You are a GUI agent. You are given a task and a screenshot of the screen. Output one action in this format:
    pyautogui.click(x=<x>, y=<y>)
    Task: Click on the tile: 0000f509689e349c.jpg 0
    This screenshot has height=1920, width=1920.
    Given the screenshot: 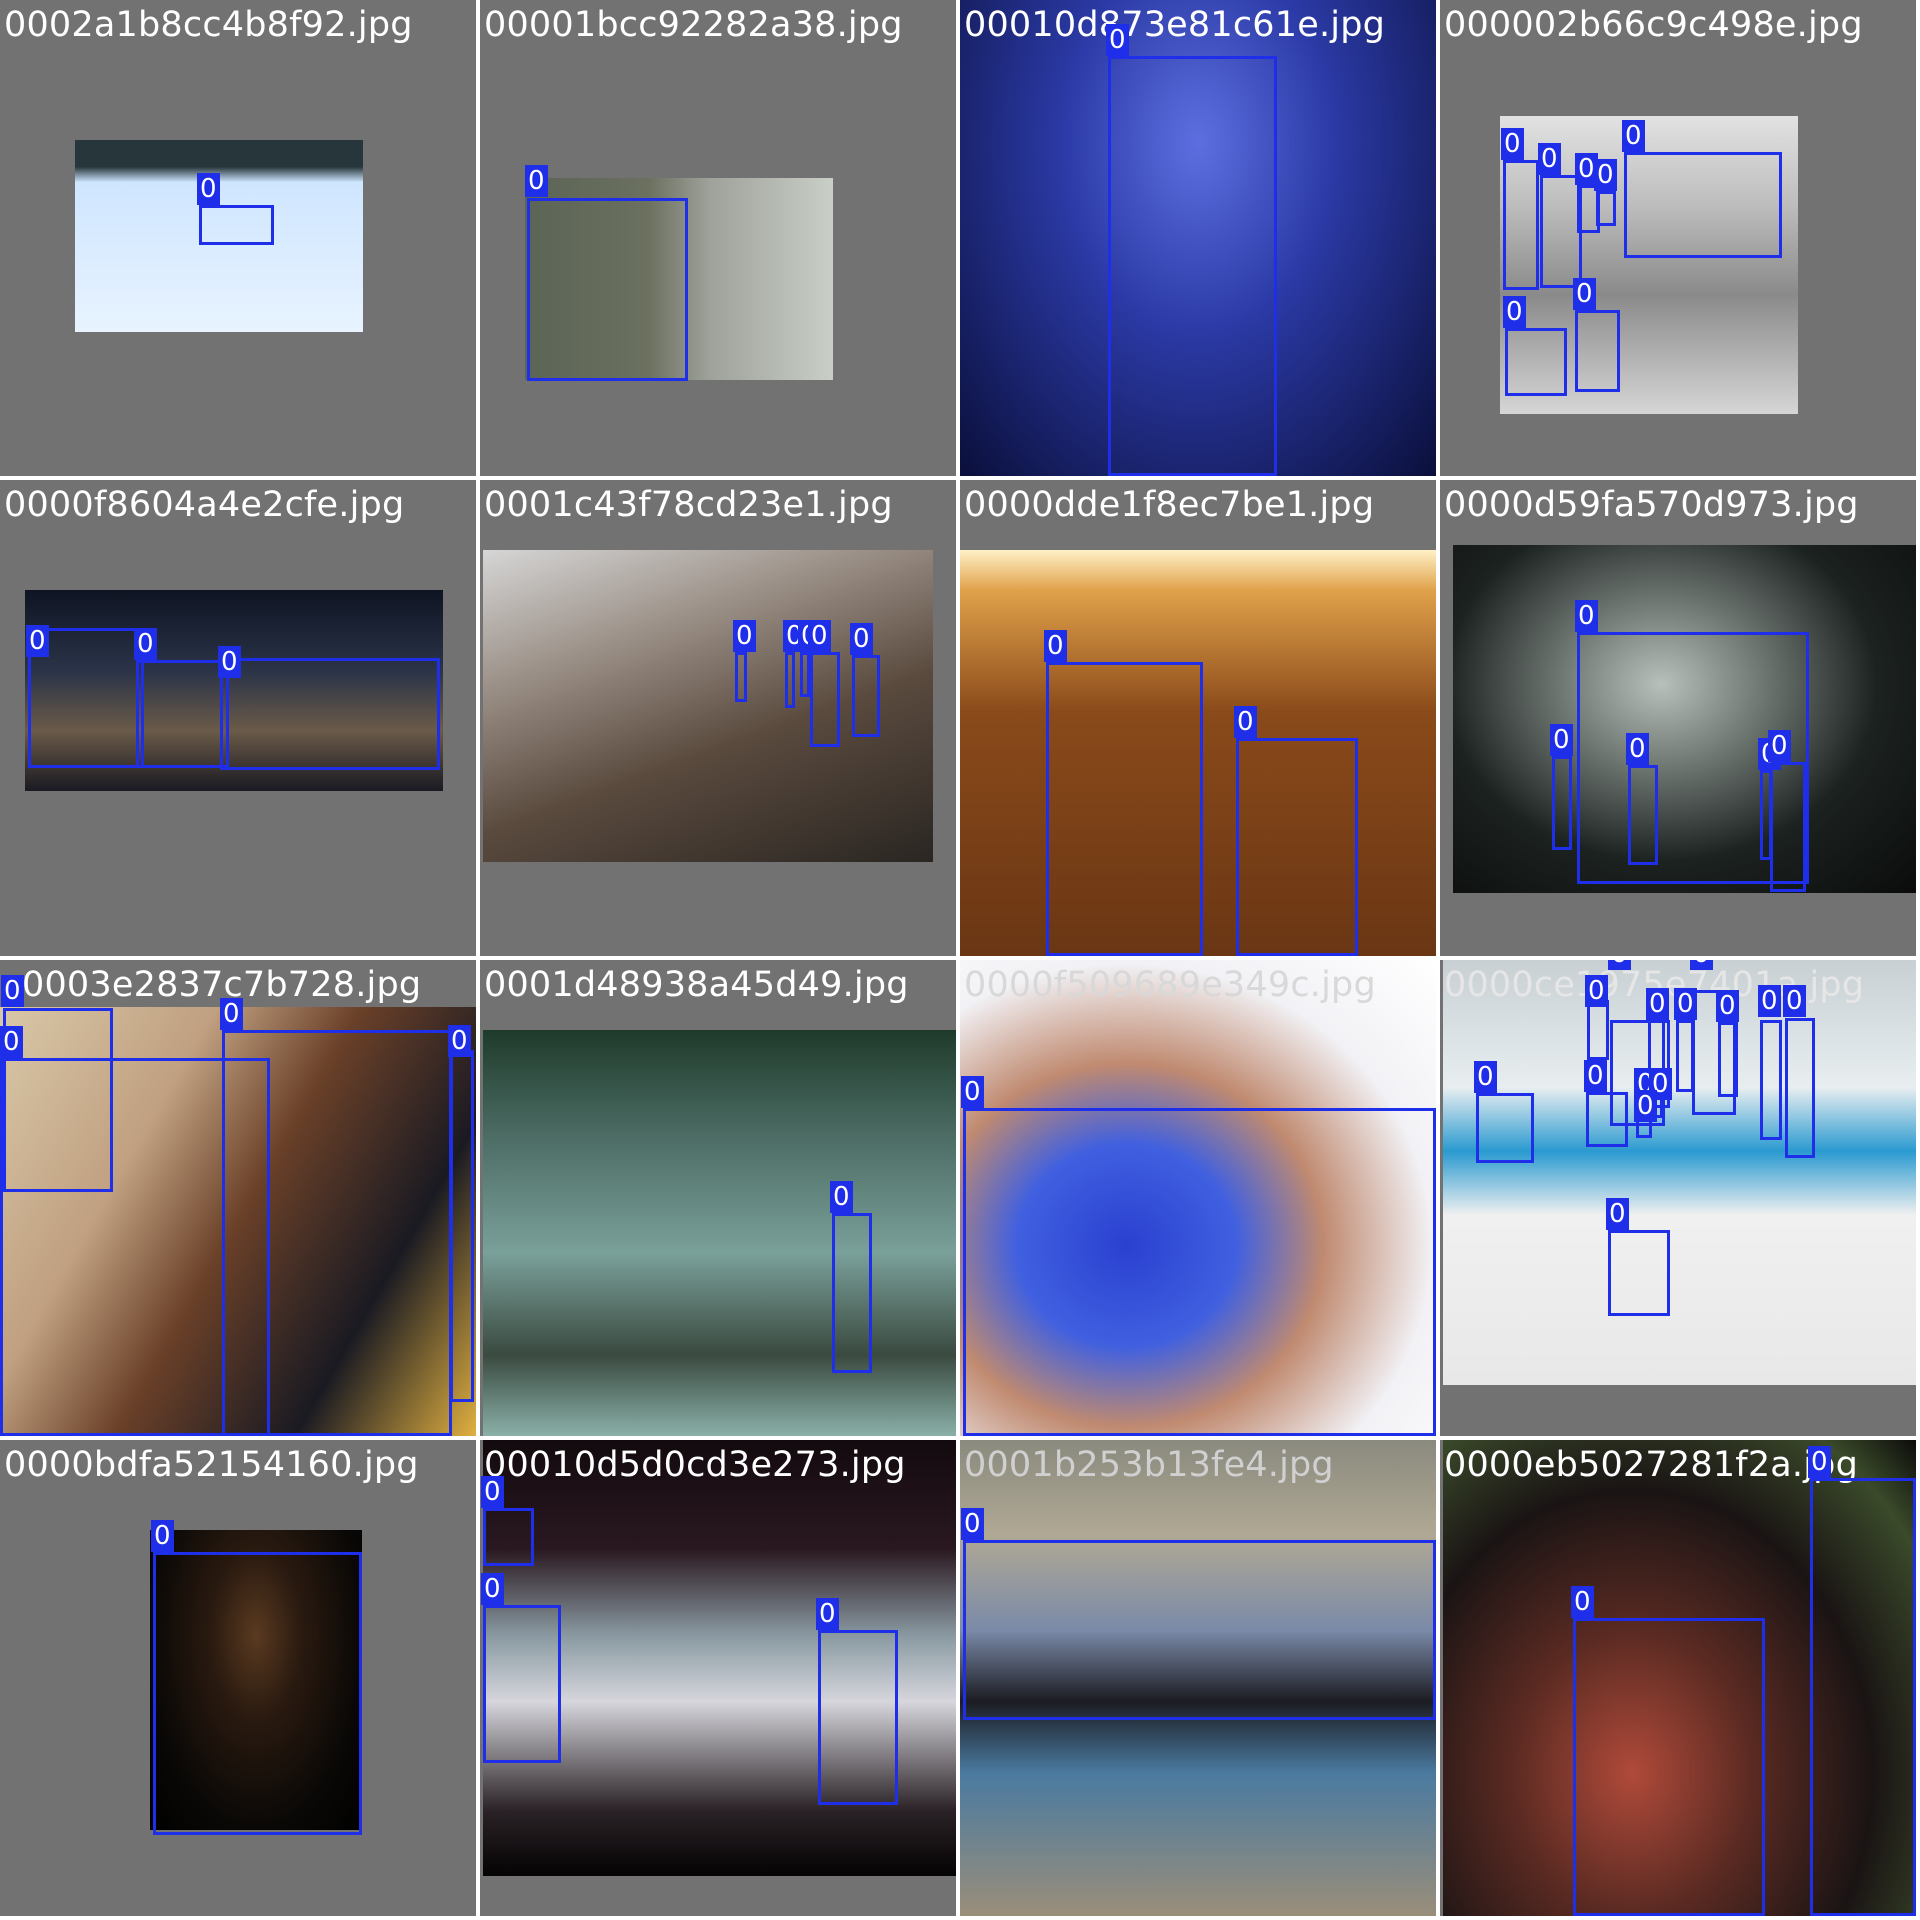 What is the action you would take?
    pyautogui.click(x=1198, y=1198)
    